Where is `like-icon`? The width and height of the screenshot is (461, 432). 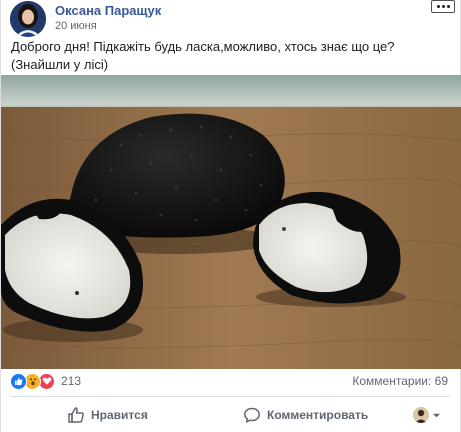 like-icon is located at coordinates (18, 381).